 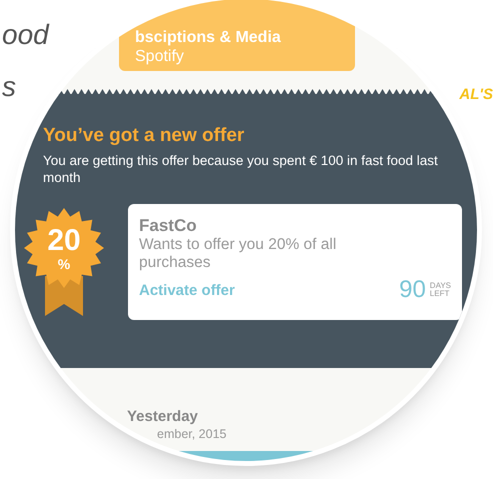 What do you see at coordinates (144, 136) in the screenshot?
I see `offer-title: You’ve got a new offer` at bounding box center [144, 136].